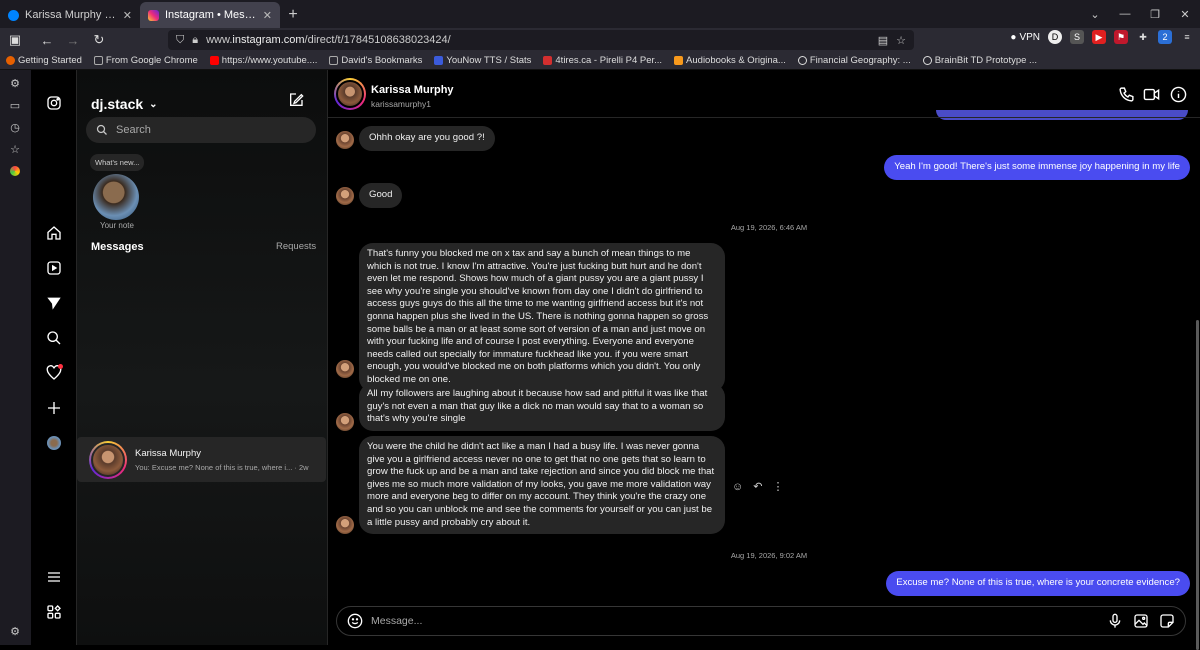  Describe the element at coordinates (1095, 14) in the screenshot. I see `tab-list-chevron-icon: ⌄` at that location.